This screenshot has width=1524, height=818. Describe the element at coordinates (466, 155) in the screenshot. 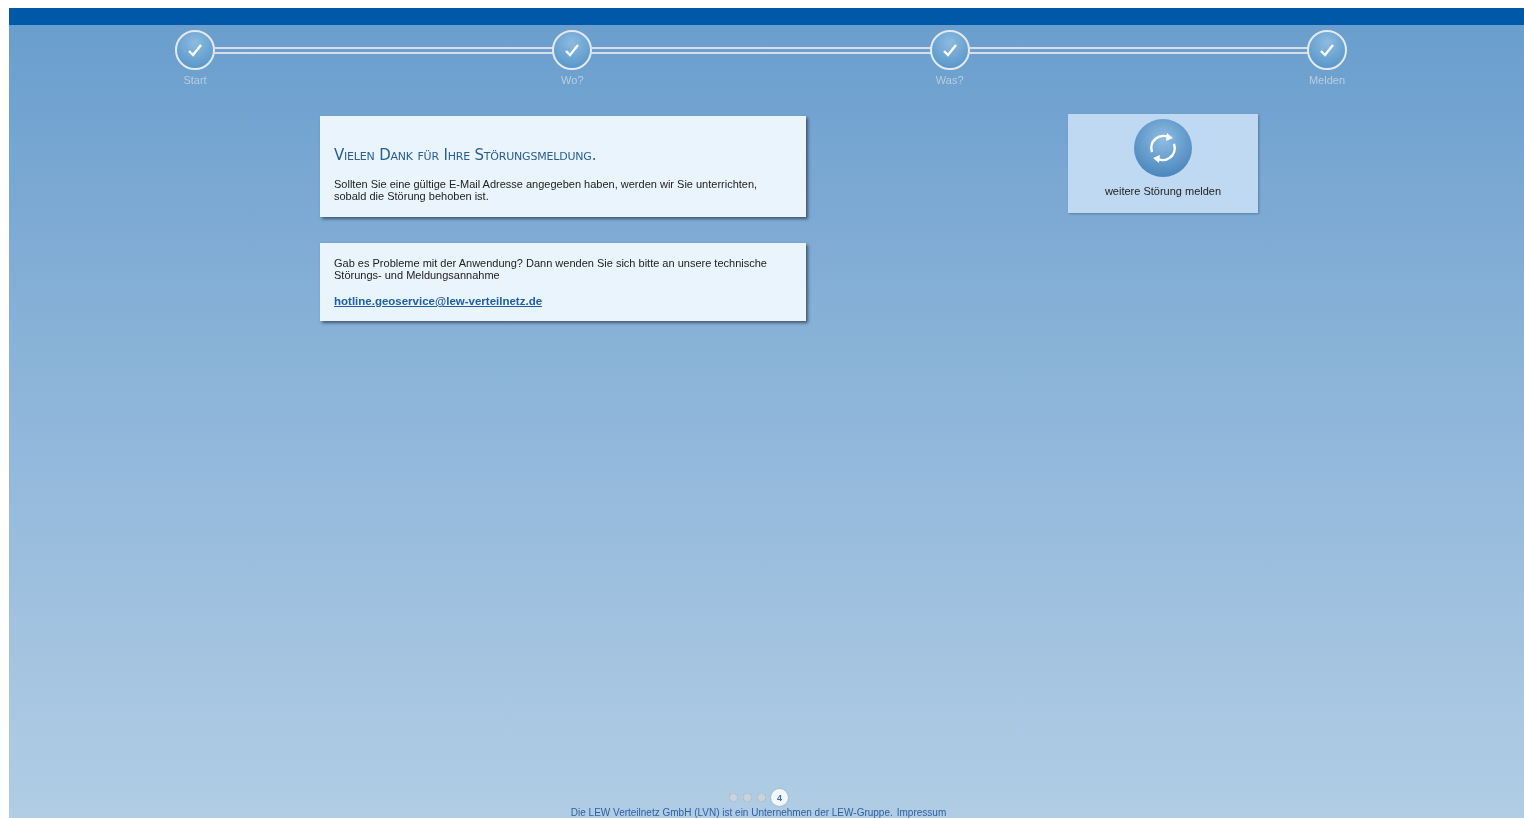

I see `thanks-title: Vielen Dank für Ihre Störungsmeldung.` at that location.